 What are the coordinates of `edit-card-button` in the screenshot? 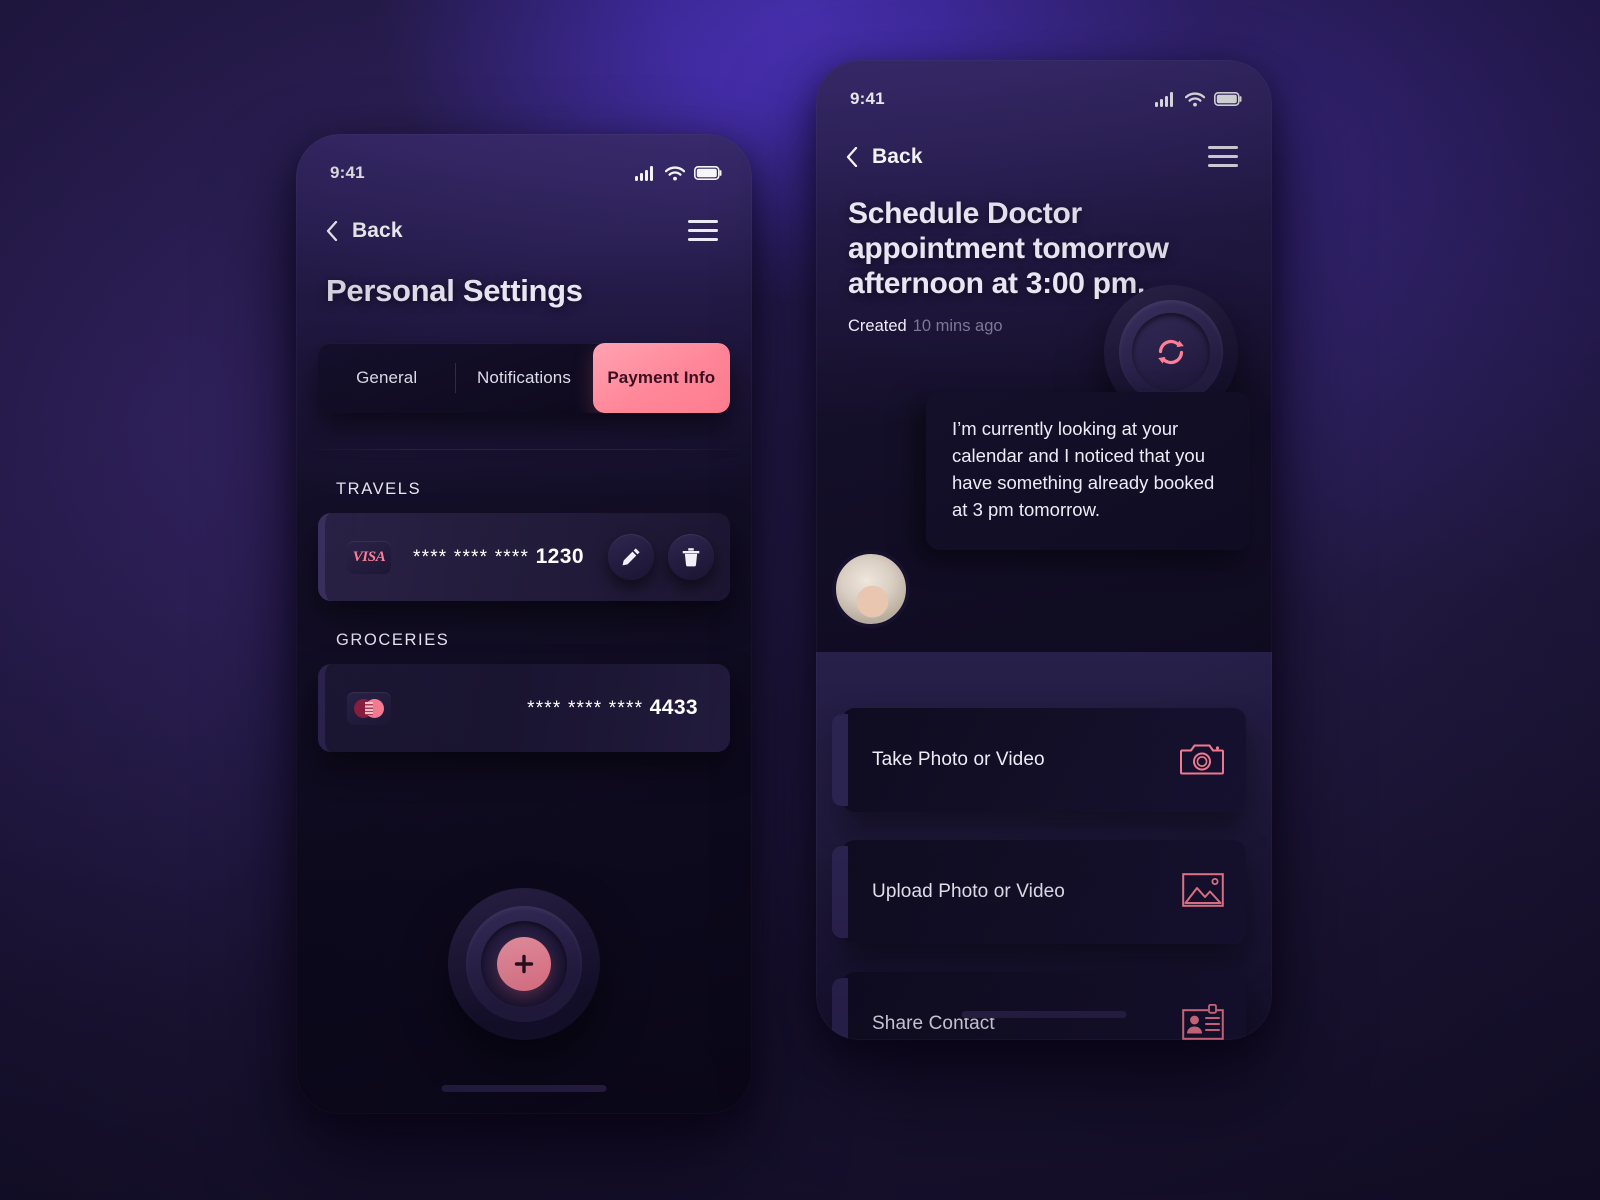 It's located at (631, 557).